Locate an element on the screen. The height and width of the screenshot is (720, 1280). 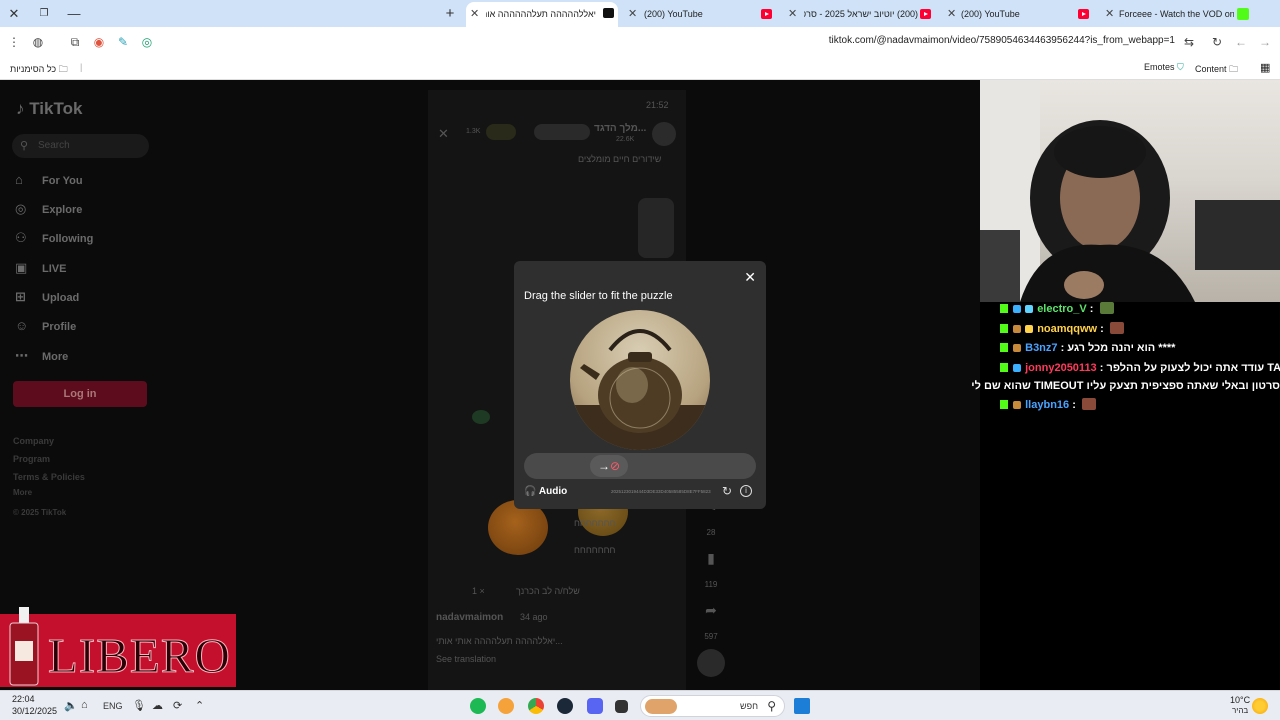
close-window-icon: ✕ is located at coordinates (14, 14).